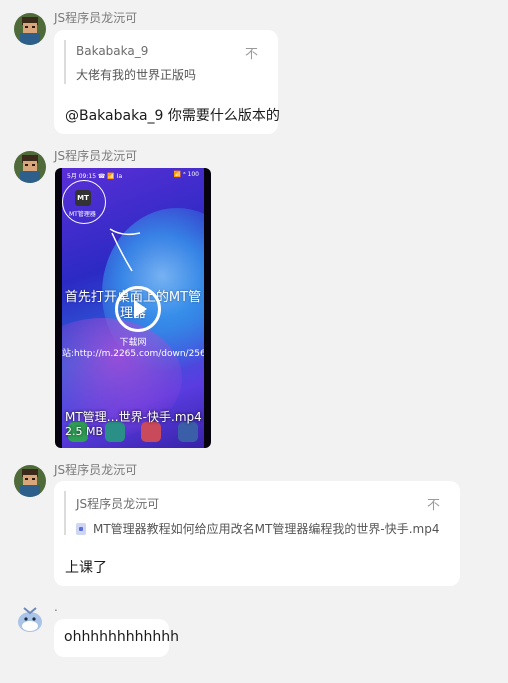  What do you see at coordinates (151, 432) in the screenshot?
I see `camera-app-icon` at bounding box center [151, 432].